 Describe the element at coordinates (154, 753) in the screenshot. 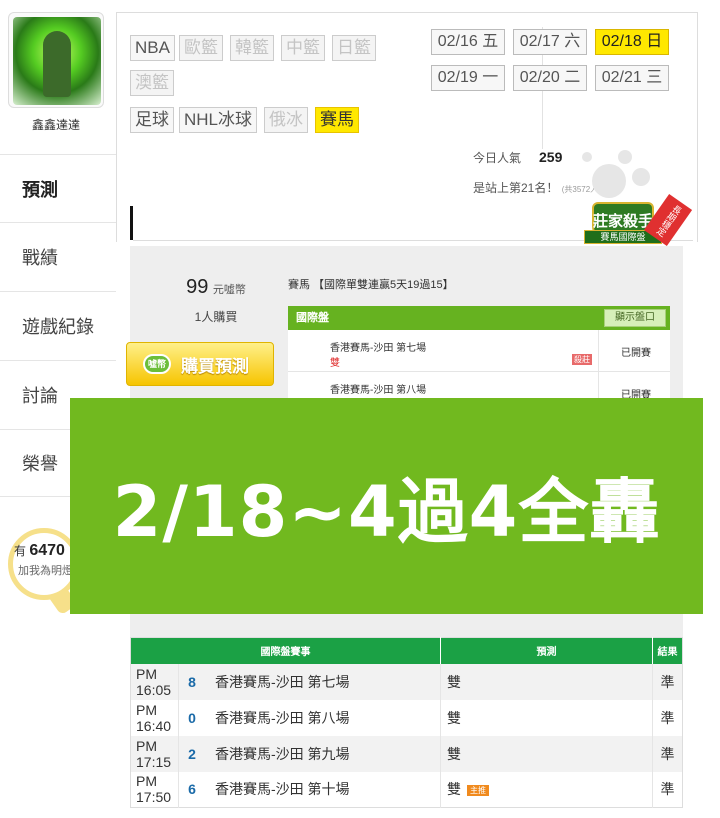

I see `race-time: PM 17:15` at that location.